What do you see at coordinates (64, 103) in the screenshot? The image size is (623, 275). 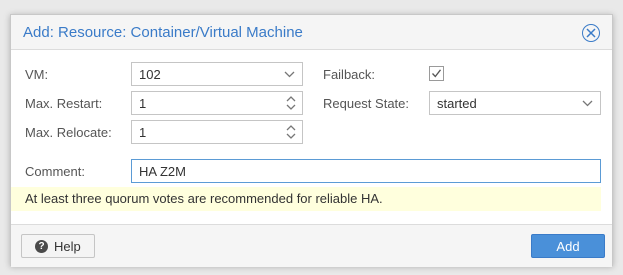 I see `max-restart-label: Max. Restart:` at bounding box center [64, 103].